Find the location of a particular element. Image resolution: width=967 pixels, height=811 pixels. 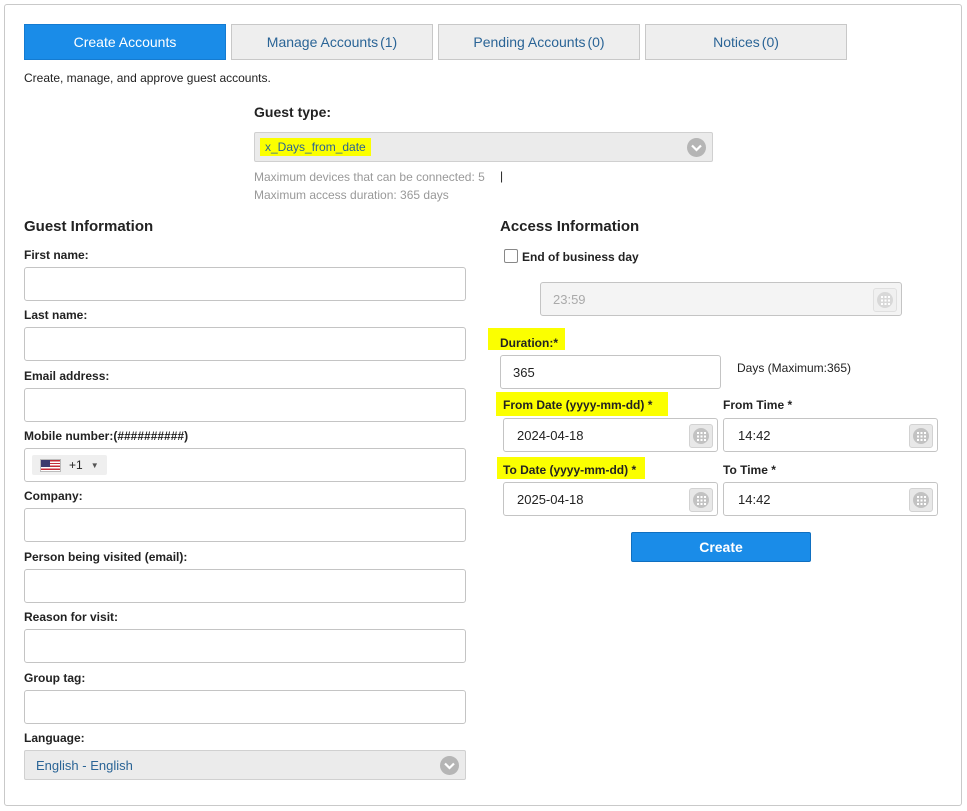

tab-manage-accounts: Manage Accounts (1) is located at coordinates (332, 42).